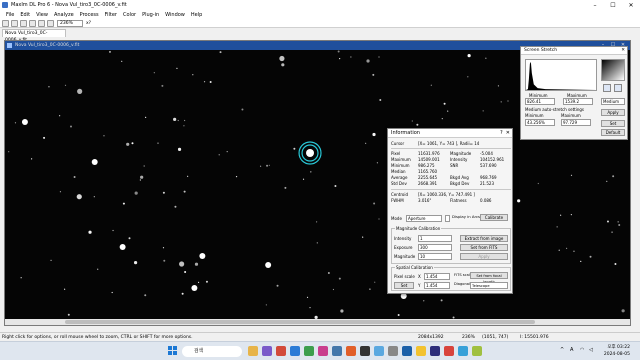 The height and width of the screenshot is (360, 640). I want to click on toolbar: 236% x?, so click(320, 23).